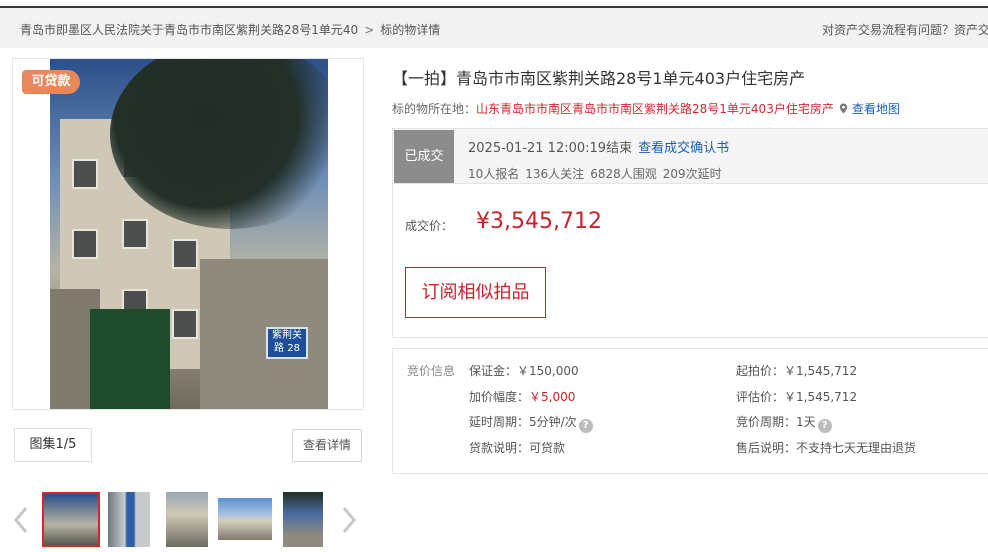  What do you see at coordinates (517, 448) in the screenshot?
I see `loan-note: 贷款说明：可贷款` at bounding box center [517, 448].